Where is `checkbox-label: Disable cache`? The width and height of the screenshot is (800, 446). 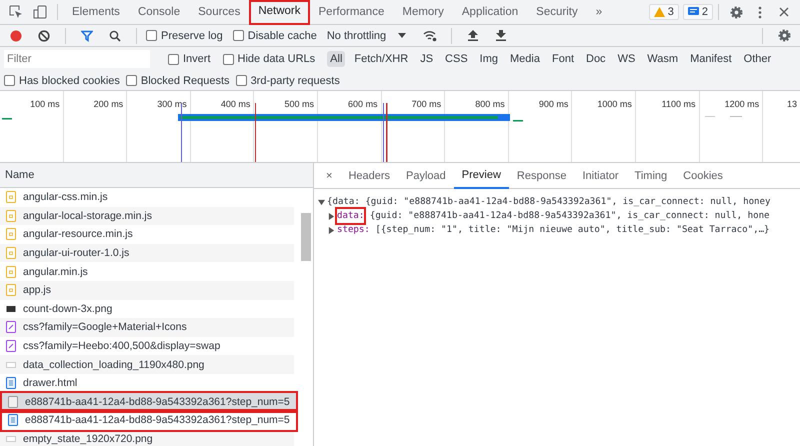 checkbox-label: Disable cache is located at coordinates (282, 36).